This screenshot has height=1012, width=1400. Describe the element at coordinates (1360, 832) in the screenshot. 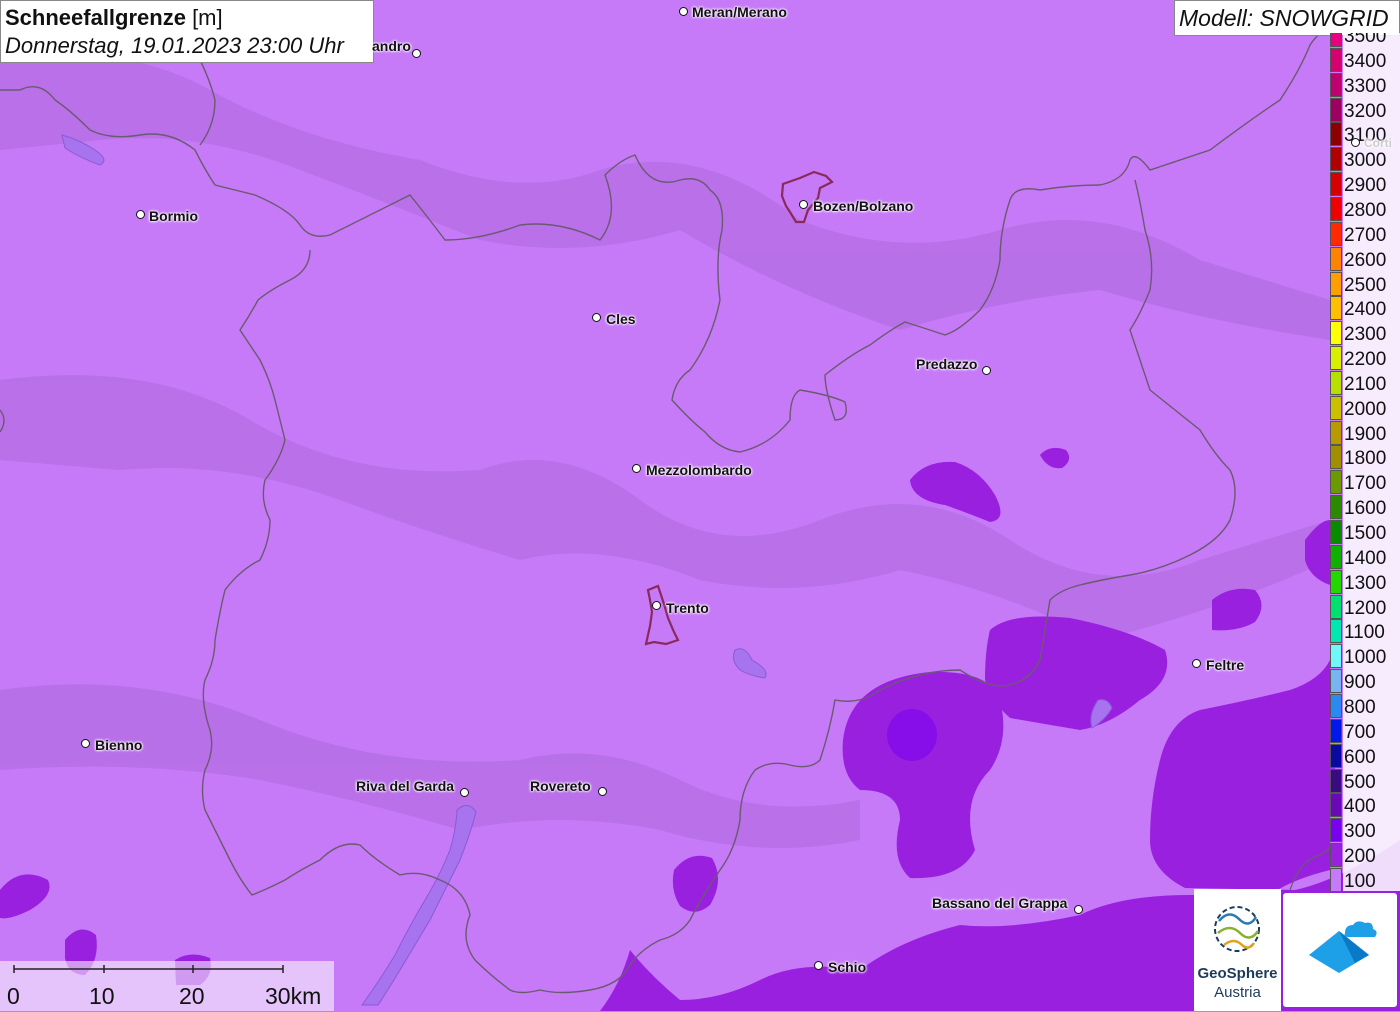

I see `legend-label: 300` at that location.